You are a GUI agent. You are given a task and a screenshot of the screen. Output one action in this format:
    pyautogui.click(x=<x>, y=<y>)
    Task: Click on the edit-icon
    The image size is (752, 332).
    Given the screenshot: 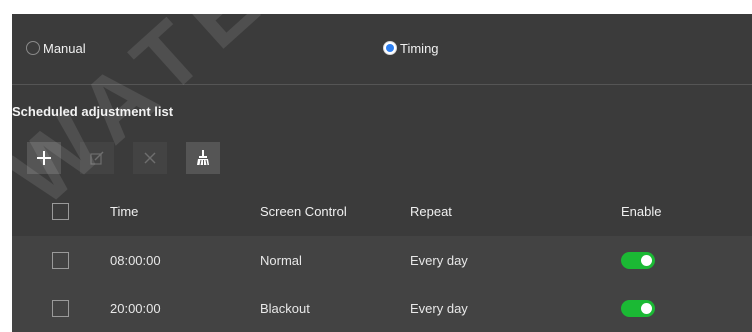 What is the action you would take?
    pyautogui.click(x=97, y=158)
    